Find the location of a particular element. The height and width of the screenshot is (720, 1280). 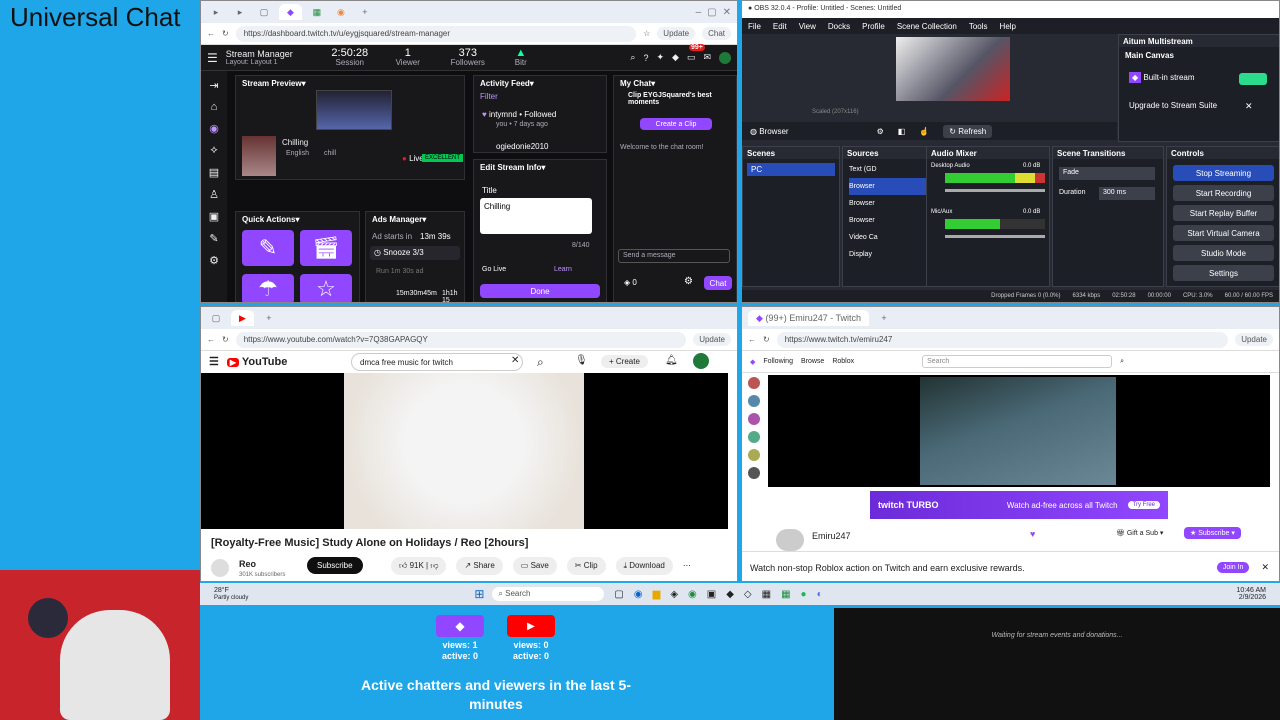

reload-icon: ↻ is located at coordinates (766, 339).